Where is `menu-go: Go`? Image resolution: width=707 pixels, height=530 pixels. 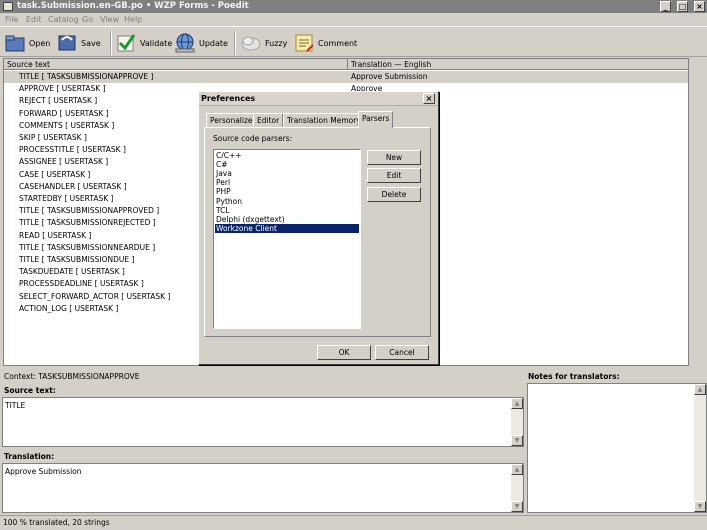 menu-go: Go is located at coordinates (87, 20).